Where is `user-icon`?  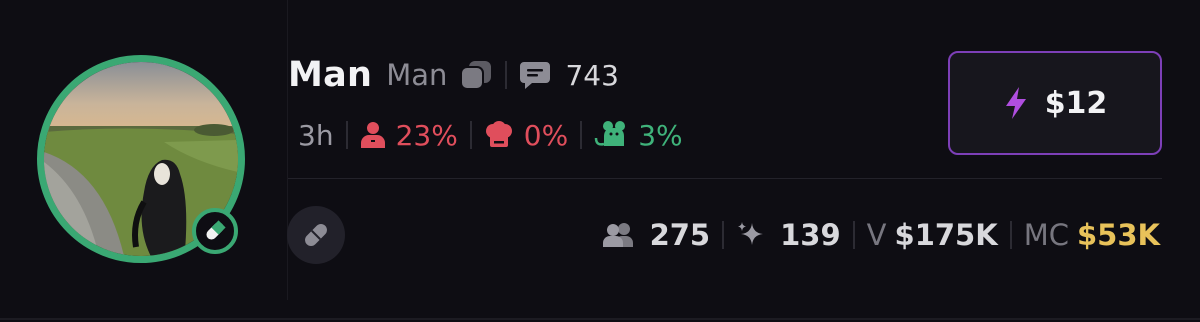
user-icon is located at coordinates (373, 135).